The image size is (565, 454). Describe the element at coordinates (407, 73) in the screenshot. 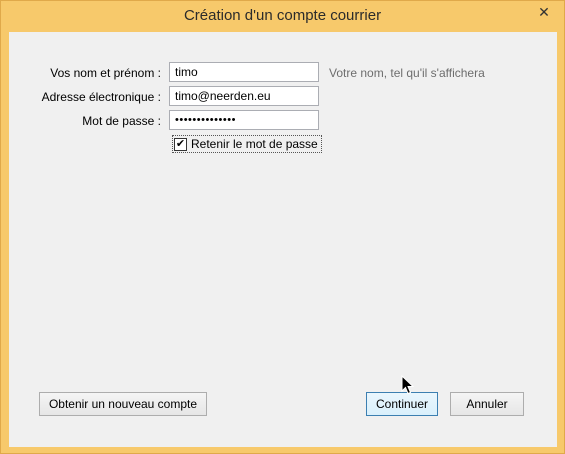

I see `name-hint: Votre nom, tel qu'il s'affichera` at that location.